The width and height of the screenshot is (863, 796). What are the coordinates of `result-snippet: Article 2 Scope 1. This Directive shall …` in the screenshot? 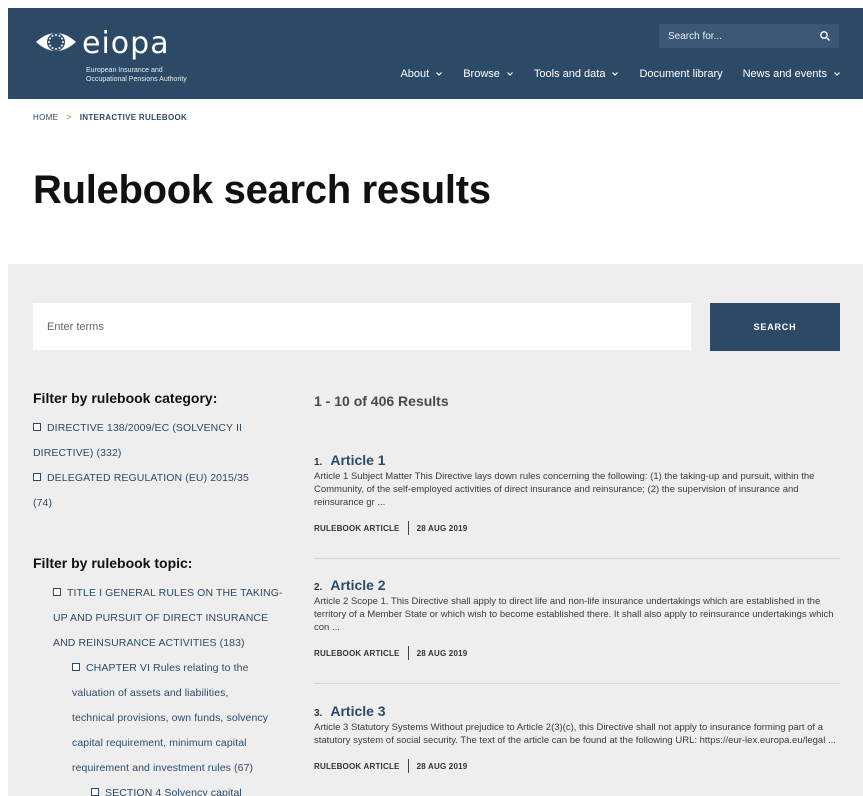 It's located at (574, 614).